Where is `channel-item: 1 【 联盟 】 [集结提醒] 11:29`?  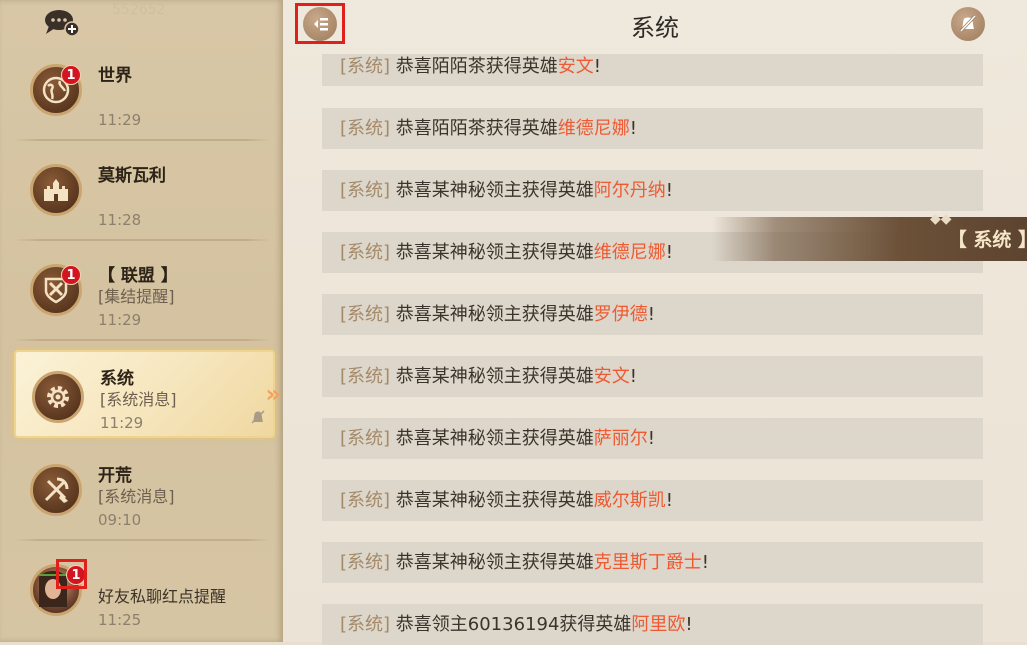 channel-item: 1 【 联盟 】 [集结提醒] 11:29 is located at coordinates (142, 293).